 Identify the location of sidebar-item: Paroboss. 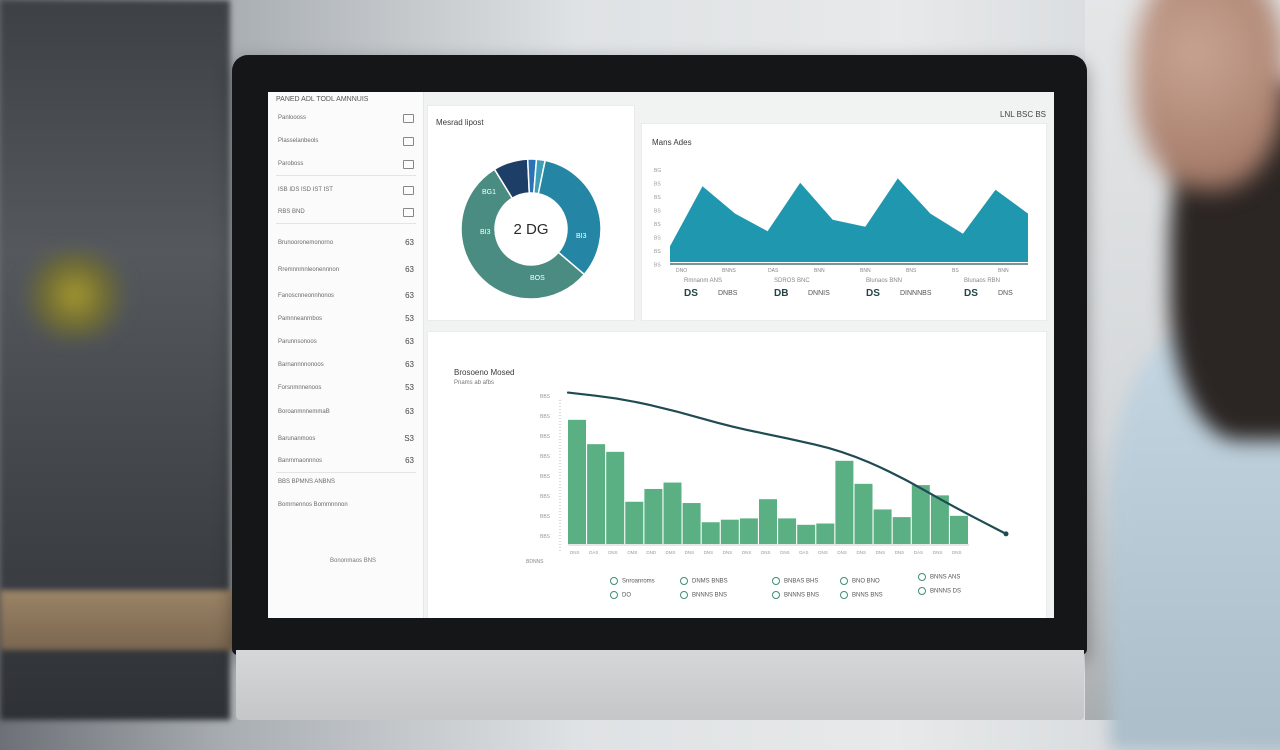
(346, 165).